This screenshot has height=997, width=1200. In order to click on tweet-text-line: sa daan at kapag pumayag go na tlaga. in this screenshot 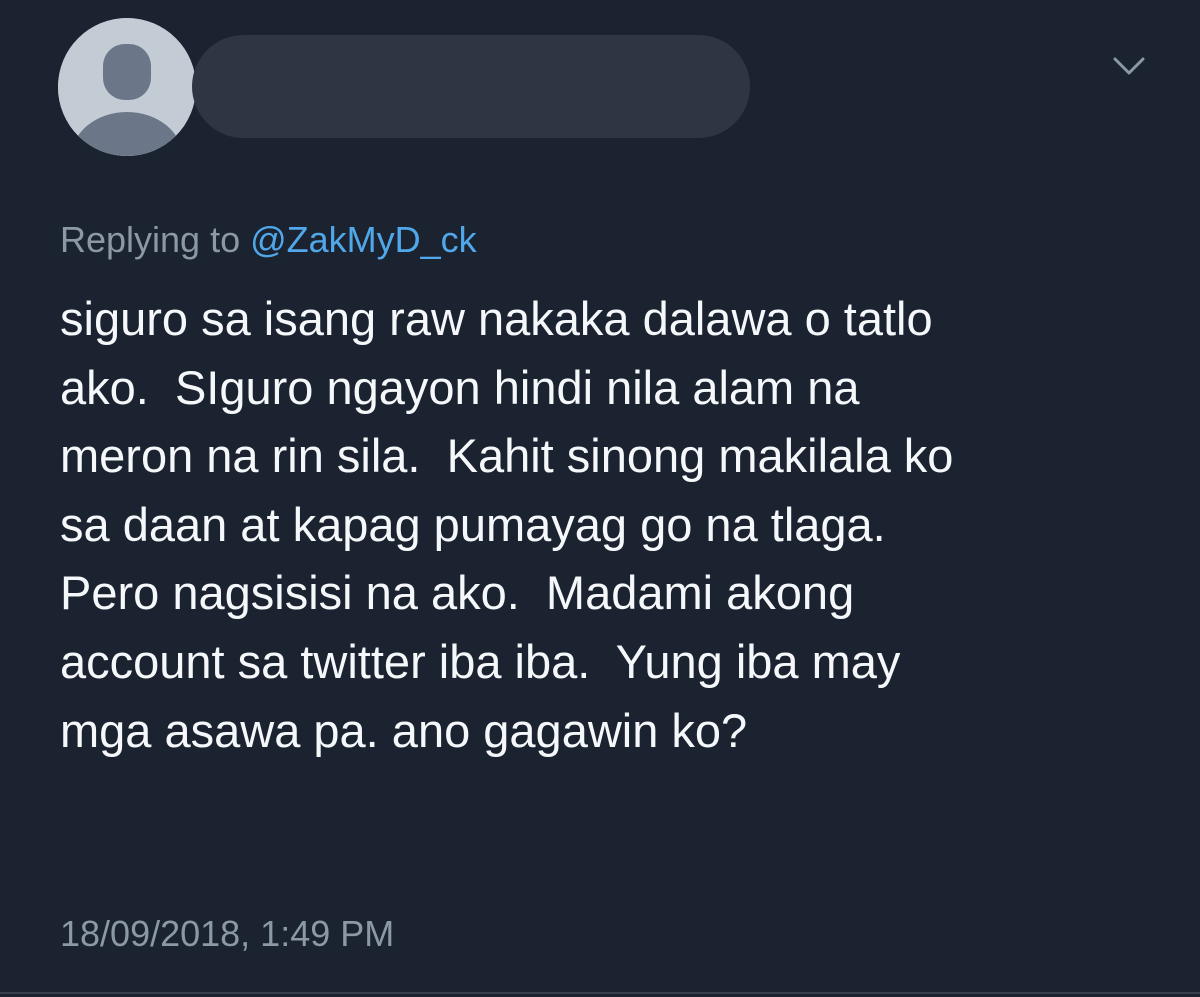, I will do `click(473, 524)`.